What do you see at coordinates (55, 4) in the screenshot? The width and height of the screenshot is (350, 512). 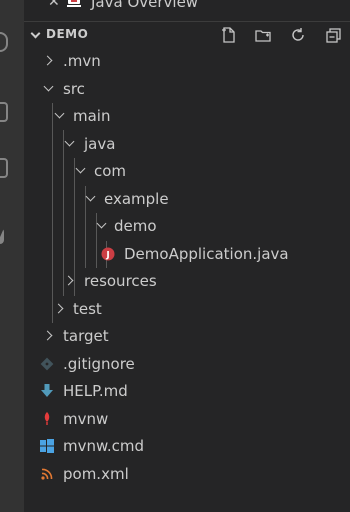 I see `close-icon: ✕` at bounding box center [55, 4].